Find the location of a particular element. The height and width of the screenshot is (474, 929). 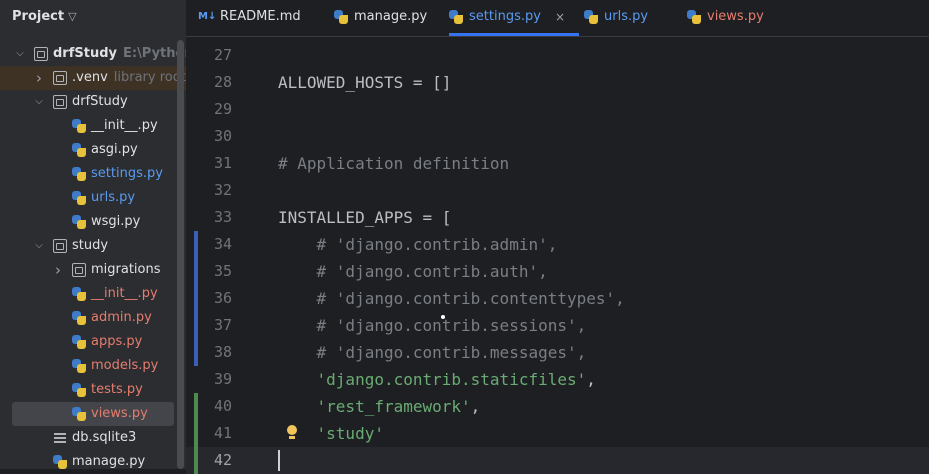

tree-item: settings.py is located at coordinates (93, 174).